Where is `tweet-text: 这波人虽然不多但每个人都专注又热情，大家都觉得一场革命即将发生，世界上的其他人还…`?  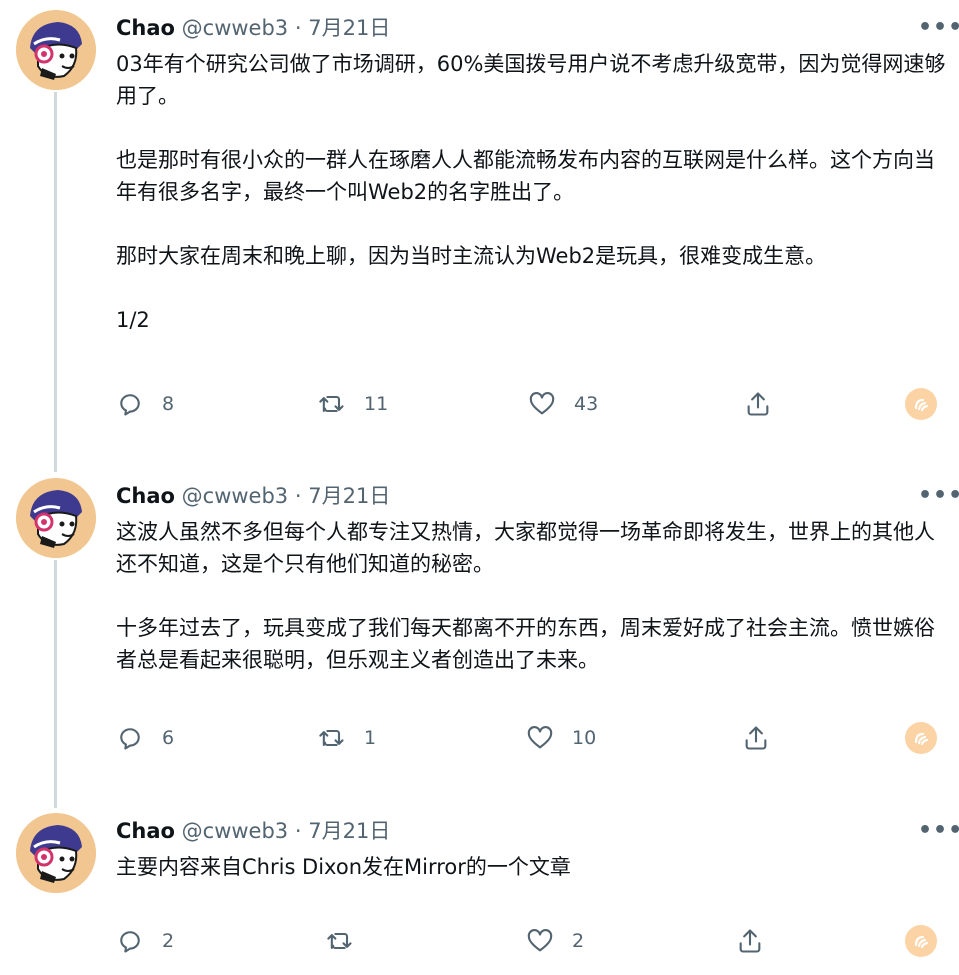
tweet-text: 这波人虽然不多但每个人都专注又热情，大家都觉得一场革命即将发生，世界上的其他人还… is located at coordinates (531, 596).